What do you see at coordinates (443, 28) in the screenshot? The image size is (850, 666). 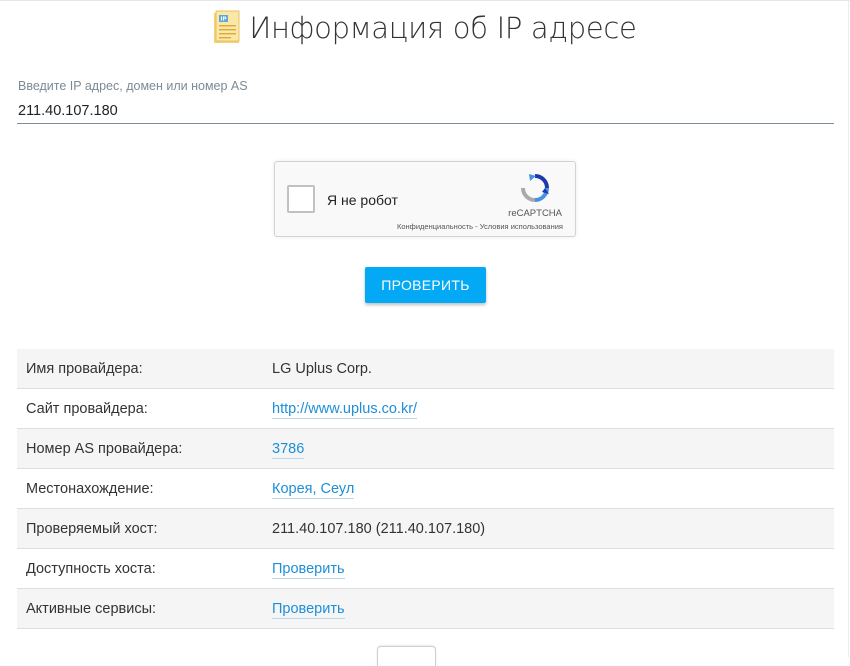 I see `page-title: Информация об IP адресе` at bounding box center [443, 28].